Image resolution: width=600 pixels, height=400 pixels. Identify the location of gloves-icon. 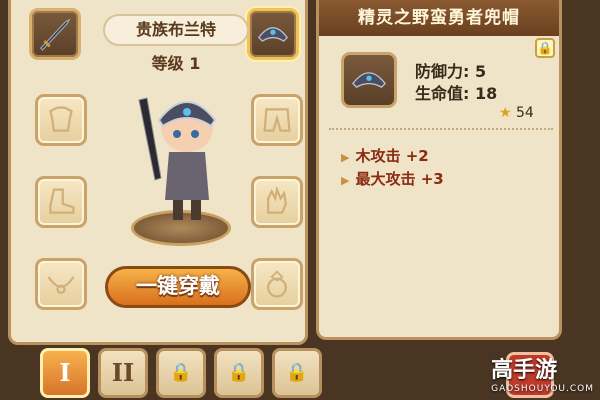
(277, 199).